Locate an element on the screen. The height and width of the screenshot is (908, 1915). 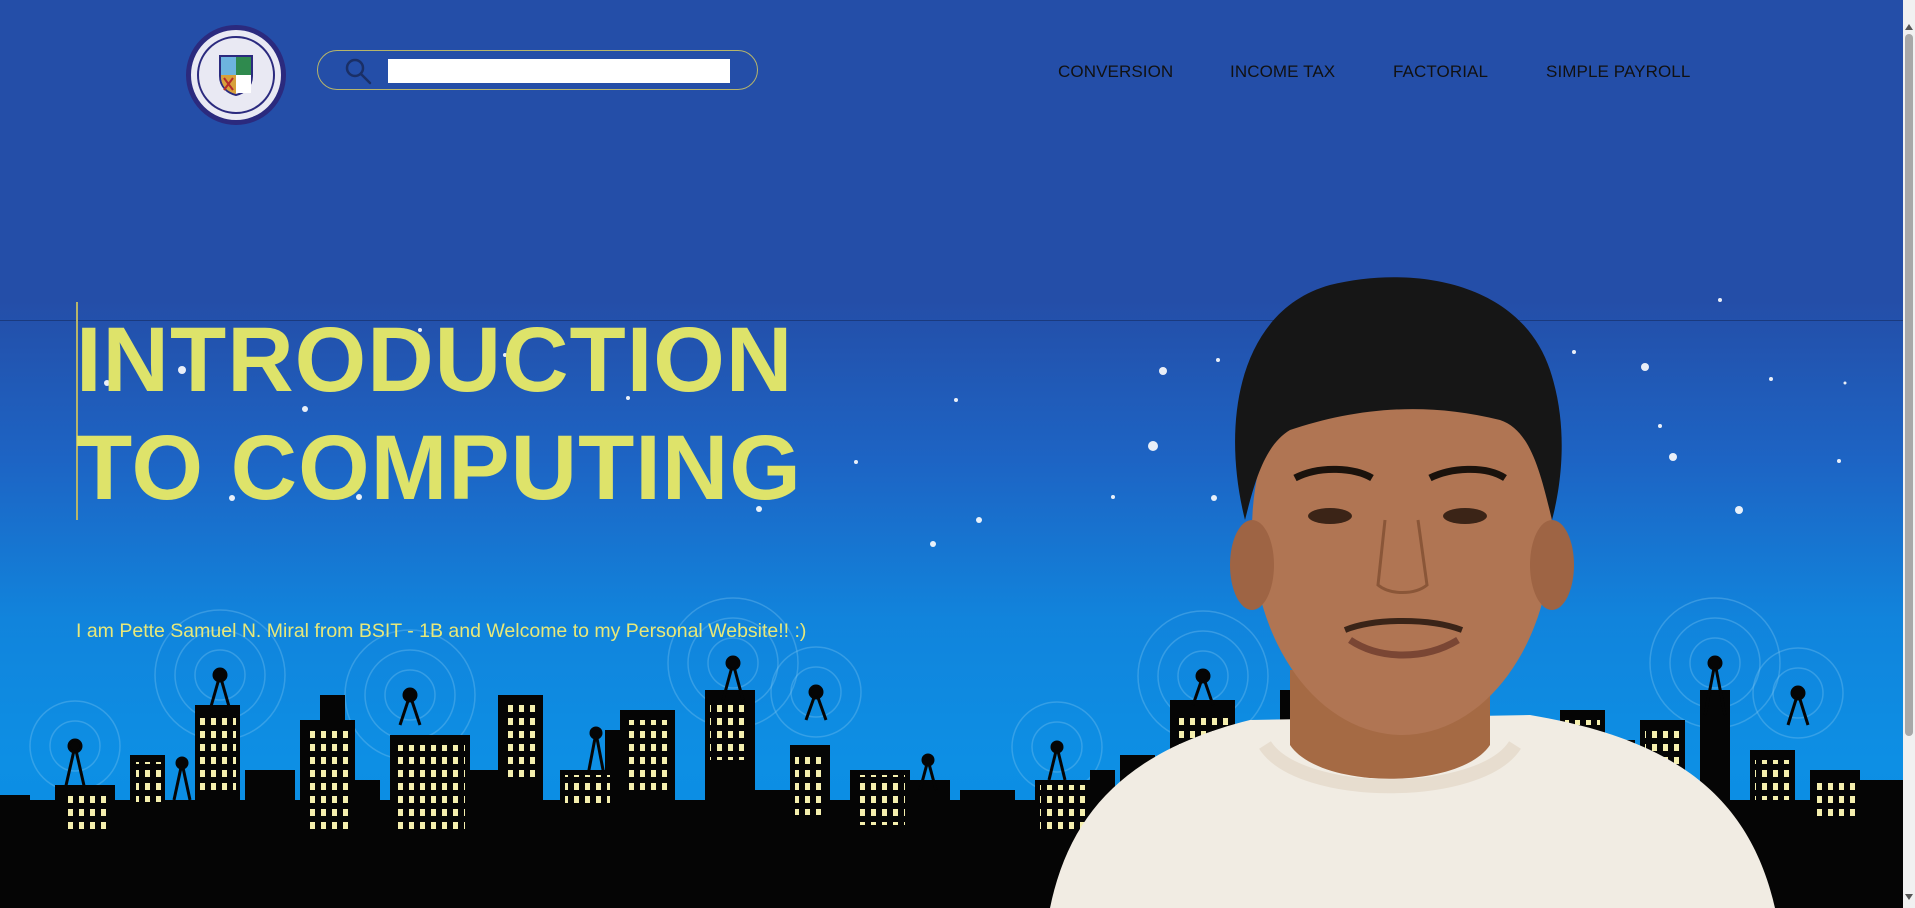
scrollbar-thumb is located at coordinates (1909, 385).